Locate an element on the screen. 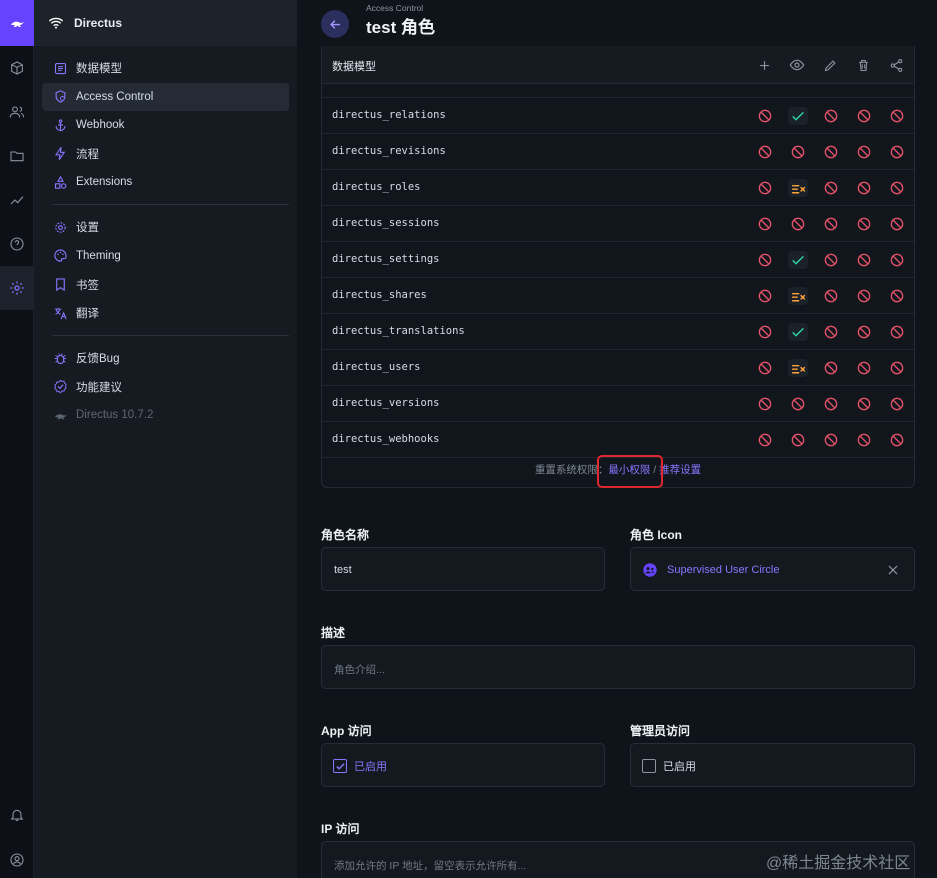  bug-icon is located at coordinates (60, 358).